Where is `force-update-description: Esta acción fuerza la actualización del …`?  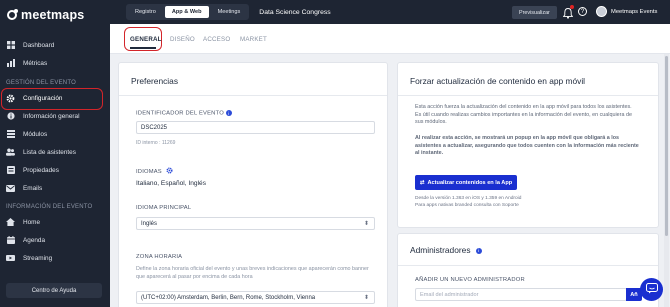
force-update-description: Esta acción fuerza la actualización del … is located at coordinates (523, 114).